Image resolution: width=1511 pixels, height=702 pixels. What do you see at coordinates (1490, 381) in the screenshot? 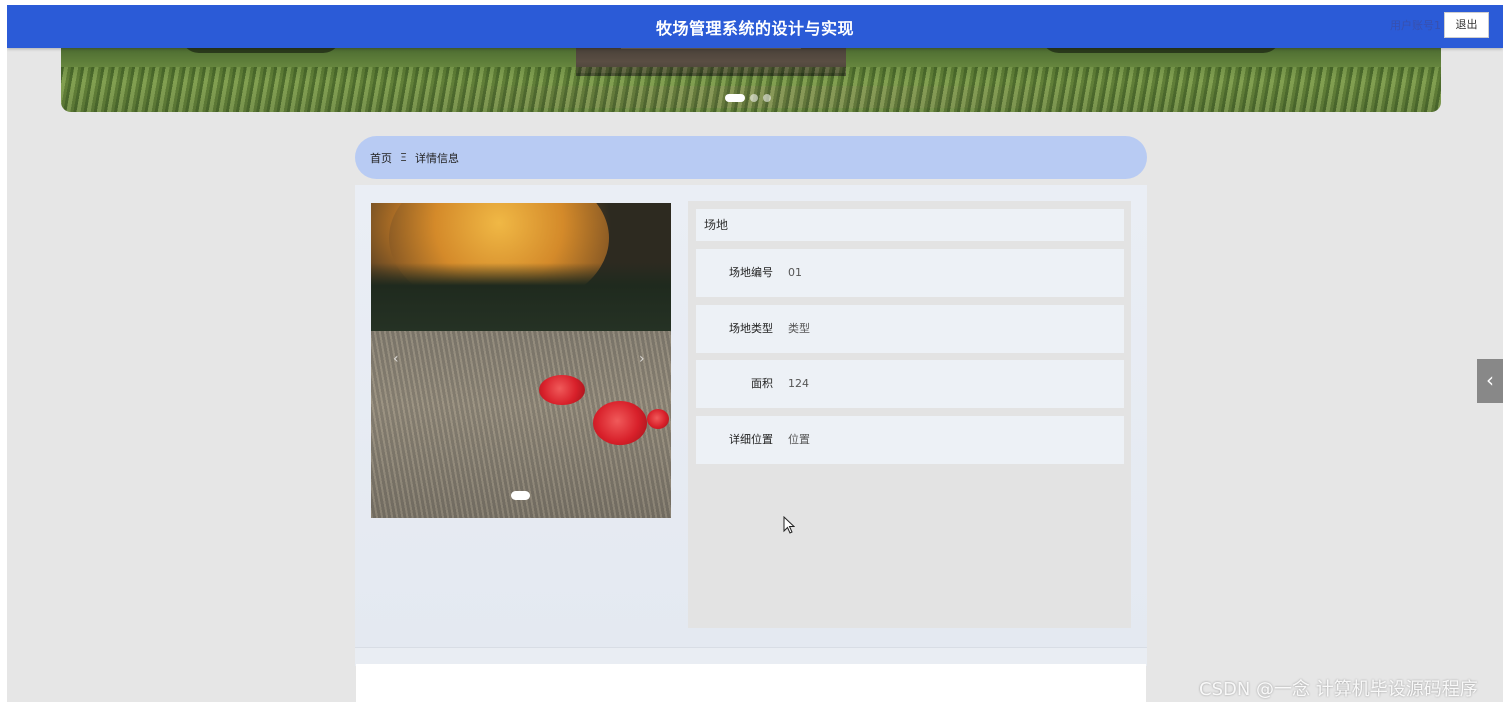
I see `side-toggle-chevron-left-icon: ‹` at bounding box center [1490, 381].